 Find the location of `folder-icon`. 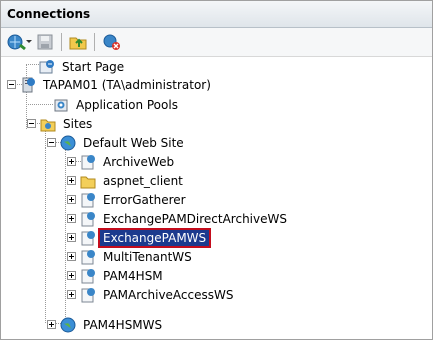

folder-icon is located at coordinates (88, 182).